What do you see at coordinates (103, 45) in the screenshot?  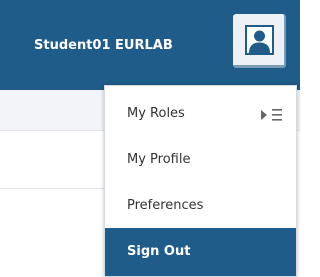 I see `username-label: Student01 EURLAB` at bounding box center [103, 45].